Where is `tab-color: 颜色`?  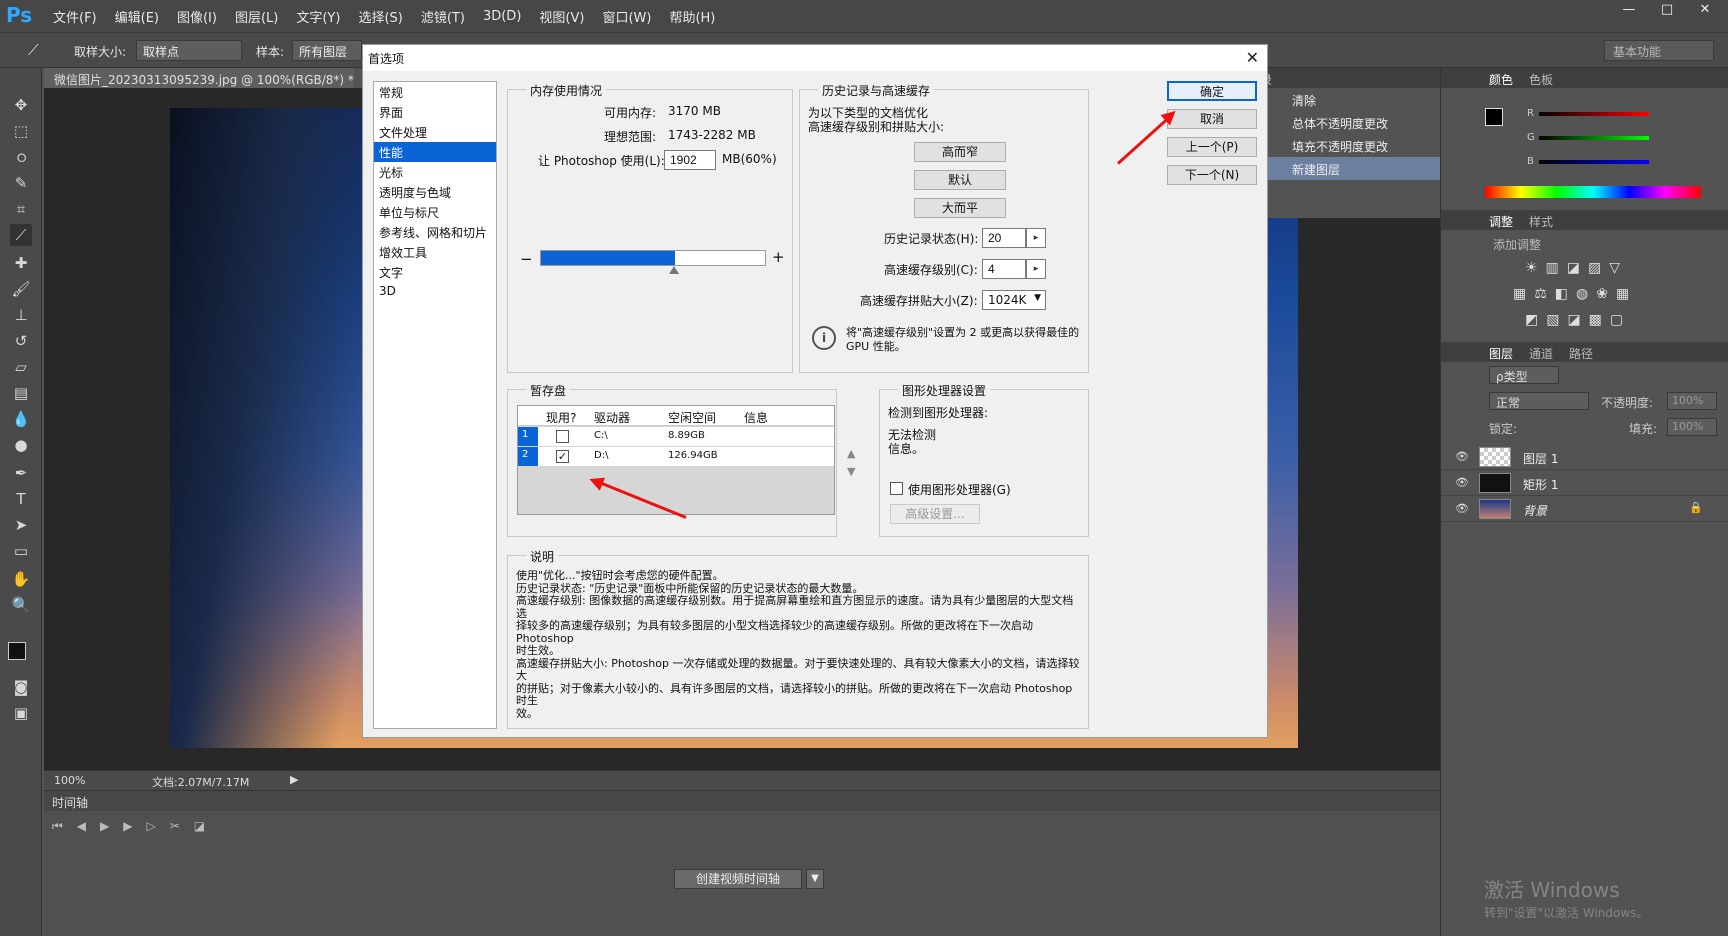 tab-color: 颜色 is located at coordinates (1501, 79).